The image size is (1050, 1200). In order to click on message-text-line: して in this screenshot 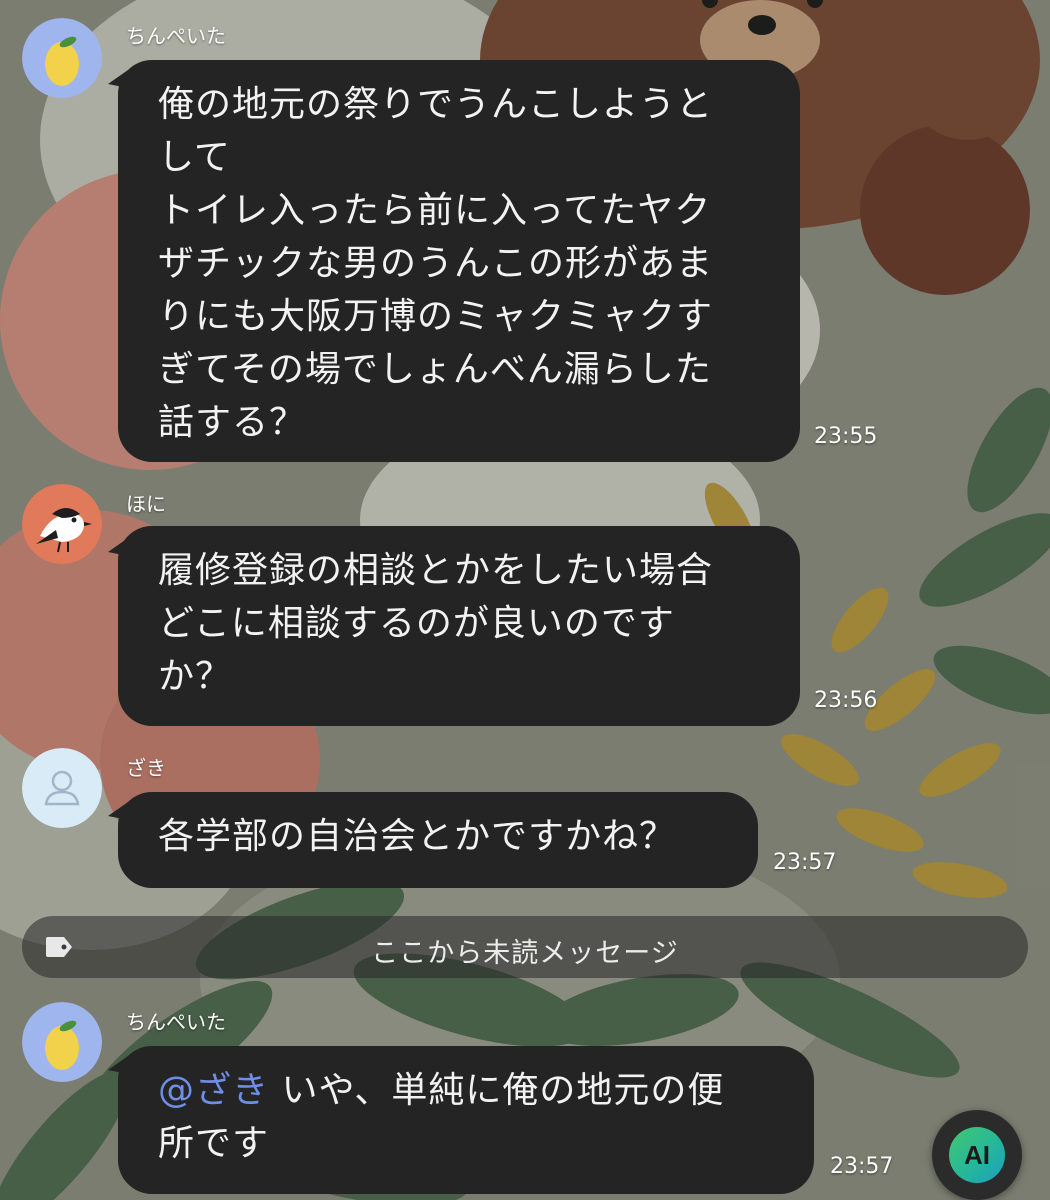, I will do `click(194, 157)`.